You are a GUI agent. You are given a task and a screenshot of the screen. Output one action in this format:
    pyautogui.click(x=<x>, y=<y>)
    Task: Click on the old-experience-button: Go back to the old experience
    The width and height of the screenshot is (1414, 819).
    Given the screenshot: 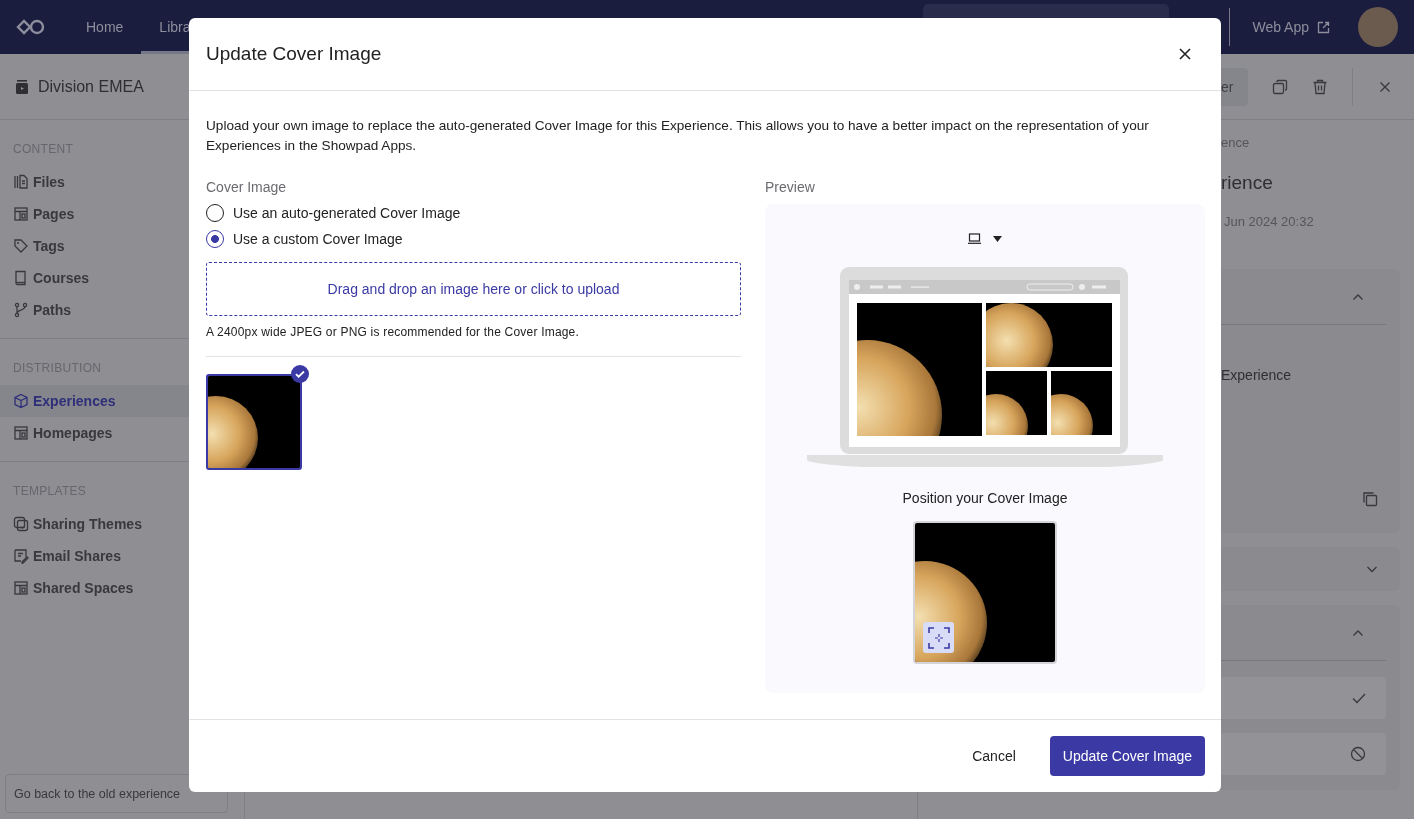 What is the action you would take?
    pyautogui.click(x=116, y=793)
    